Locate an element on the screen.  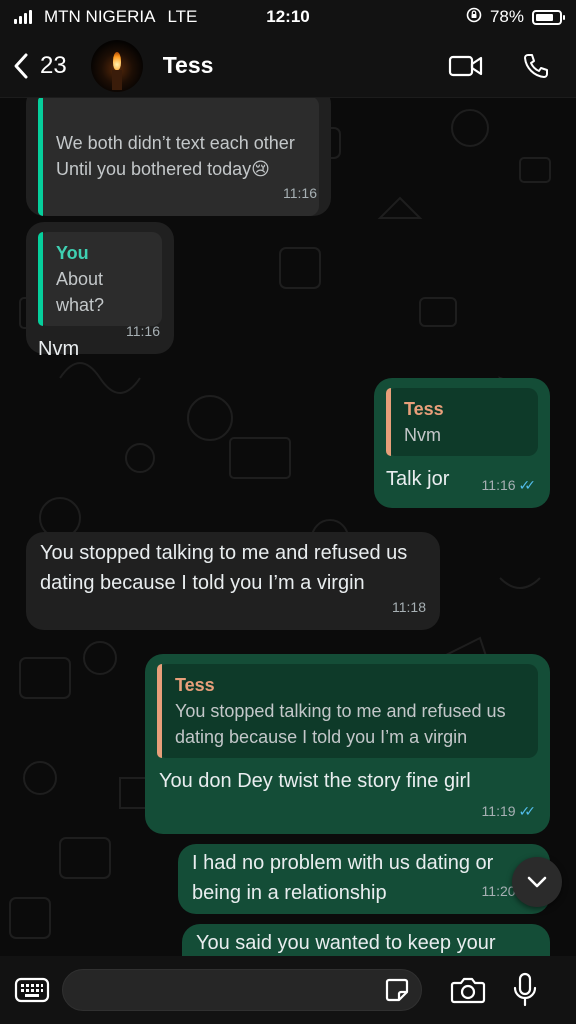
message-bubble-outgoing: Tess Nvm Talk jor 11:16 ✓✓ is located at coordinates (462, 443).